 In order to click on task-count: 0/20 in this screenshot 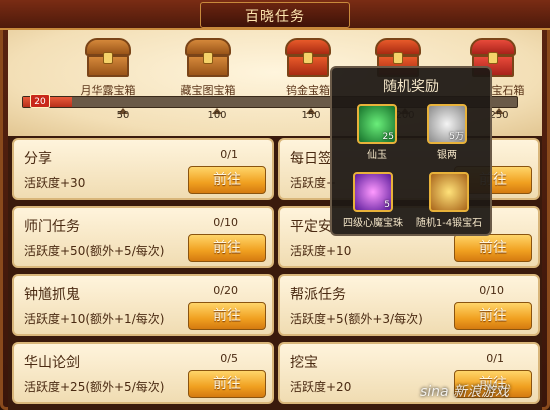, I will do `click(225, 290)`.